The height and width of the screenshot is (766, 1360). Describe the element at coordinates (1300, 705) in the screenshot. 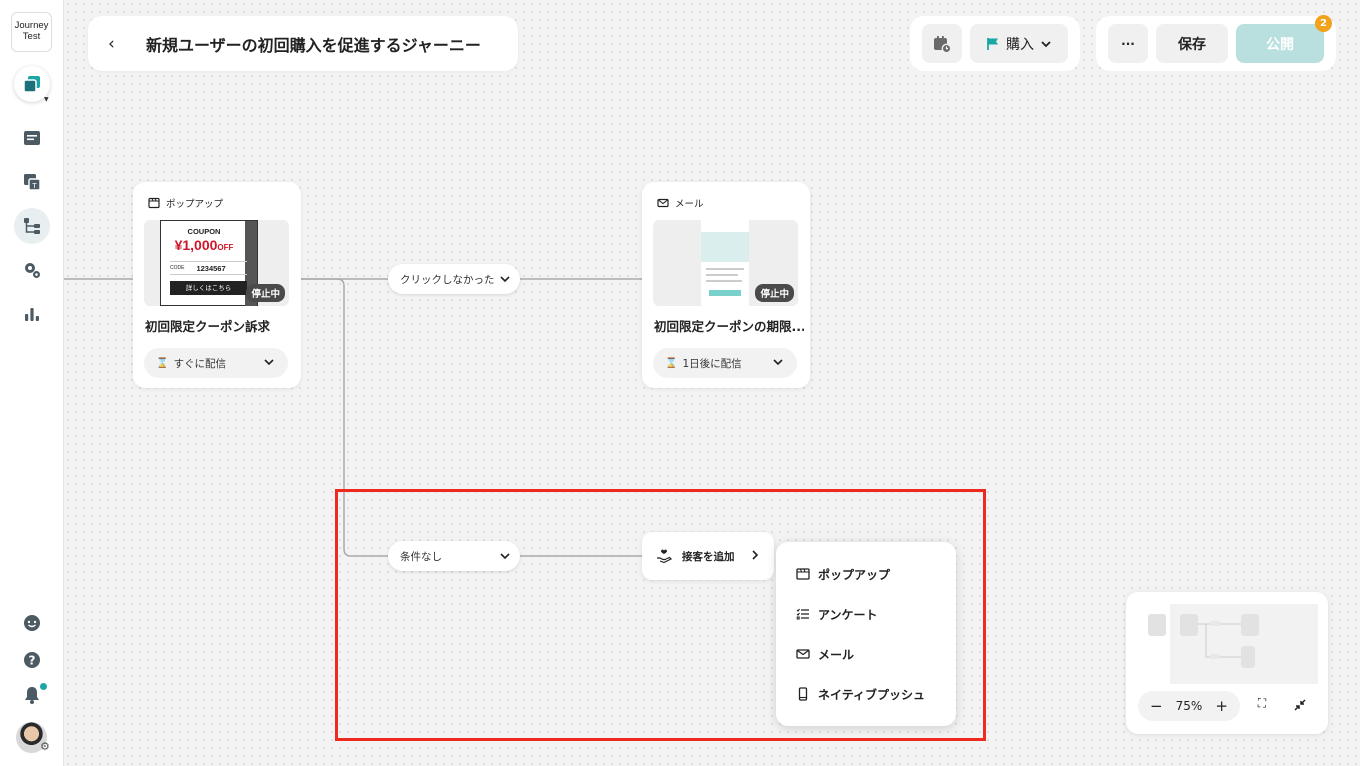

I see `collapse-minimap-icon` at that location.